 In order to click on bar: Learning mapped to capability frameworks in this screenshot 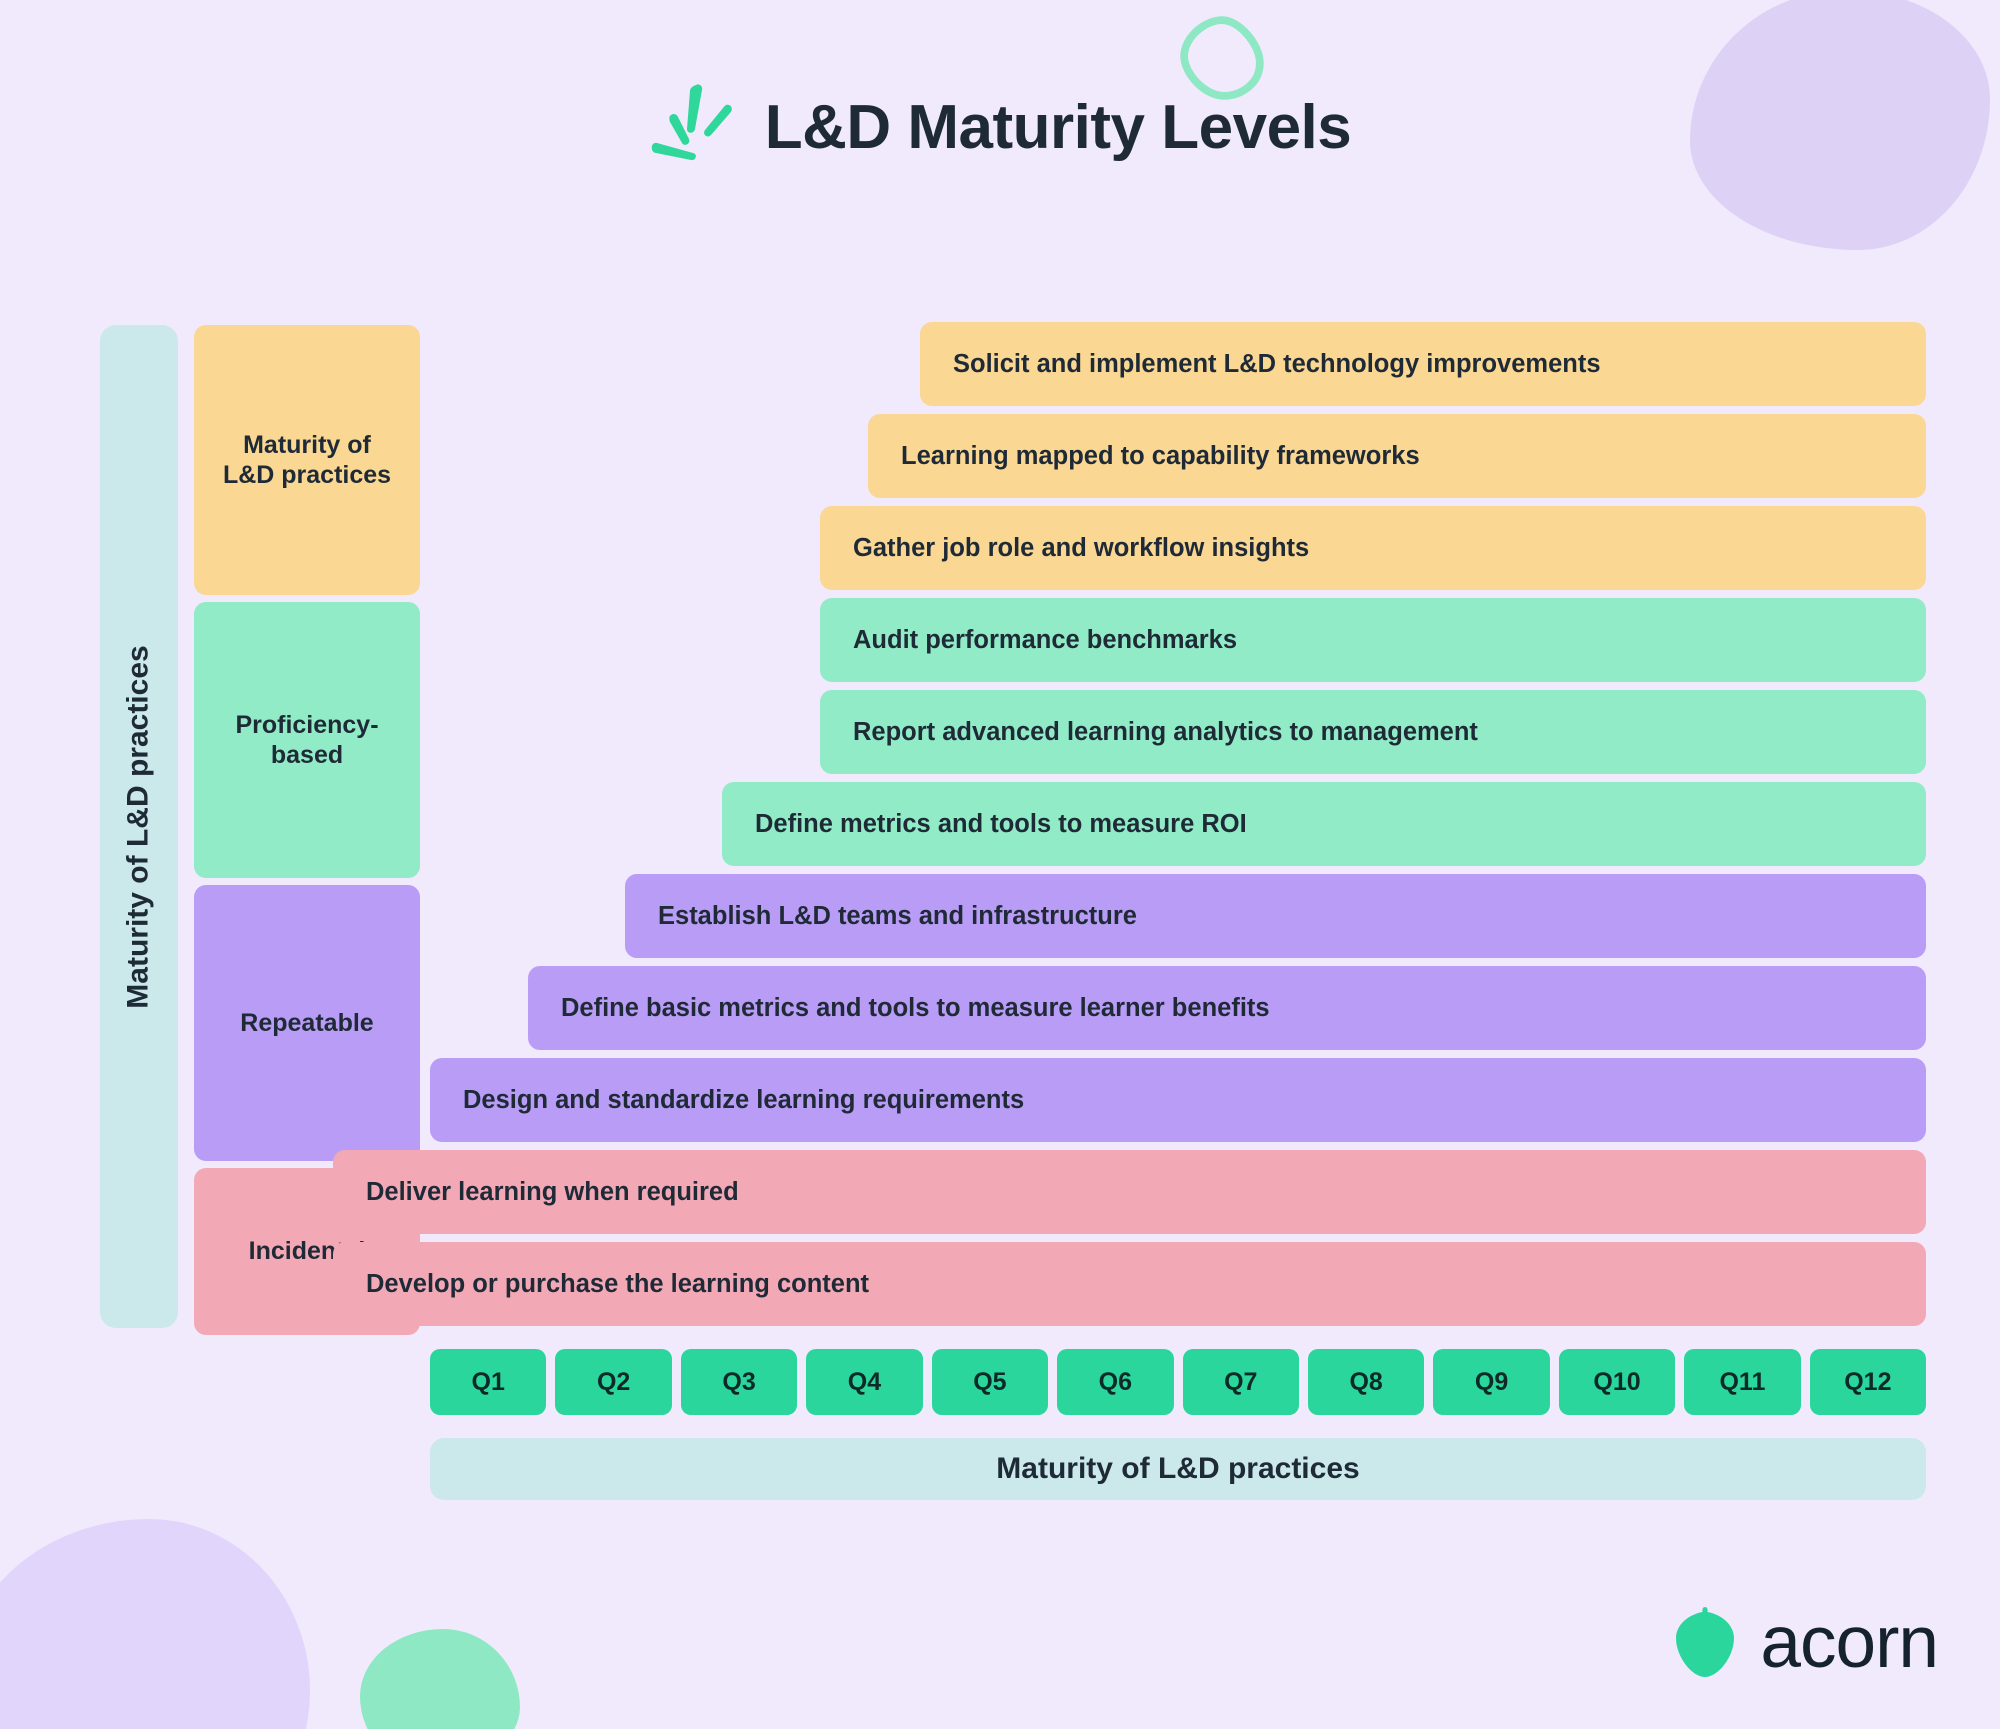, I will do `click(1397, 456)`.